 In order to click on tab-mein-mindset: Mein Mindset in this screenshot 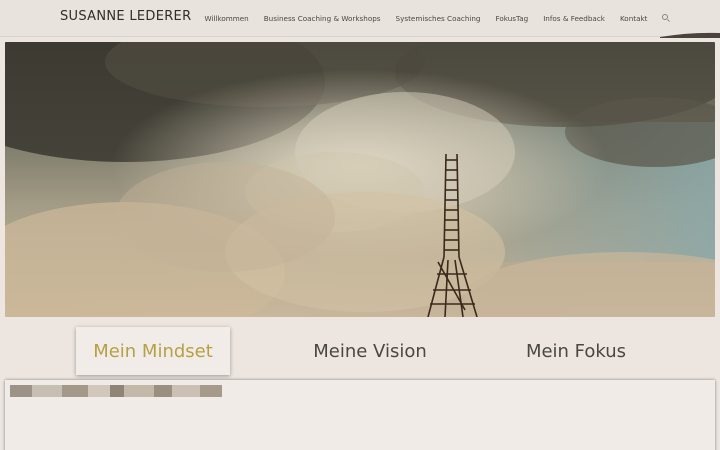, I will do `click(153, 351)`.